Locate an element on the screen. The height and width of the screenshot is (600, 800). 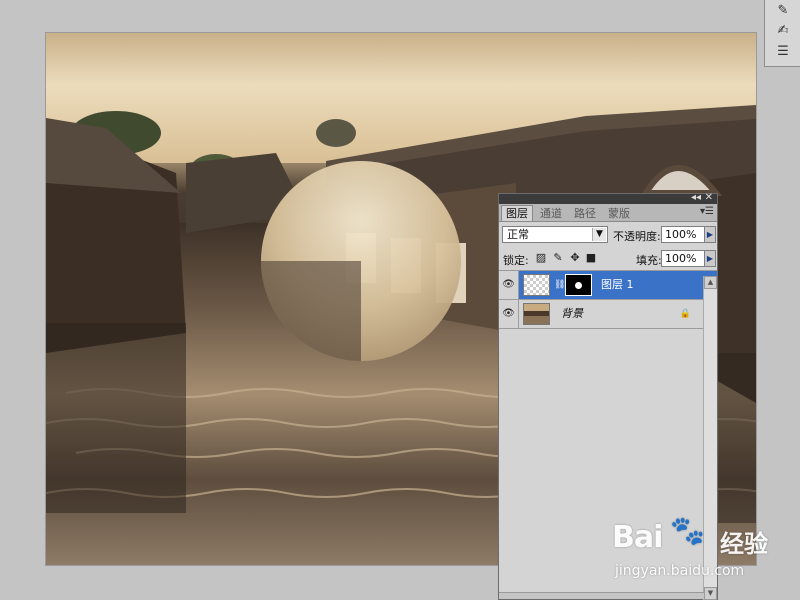
baidu-jingyan-watermark: Bai 🐾 经验 jingyan.baidu.com is located at coordinates (702, 547).